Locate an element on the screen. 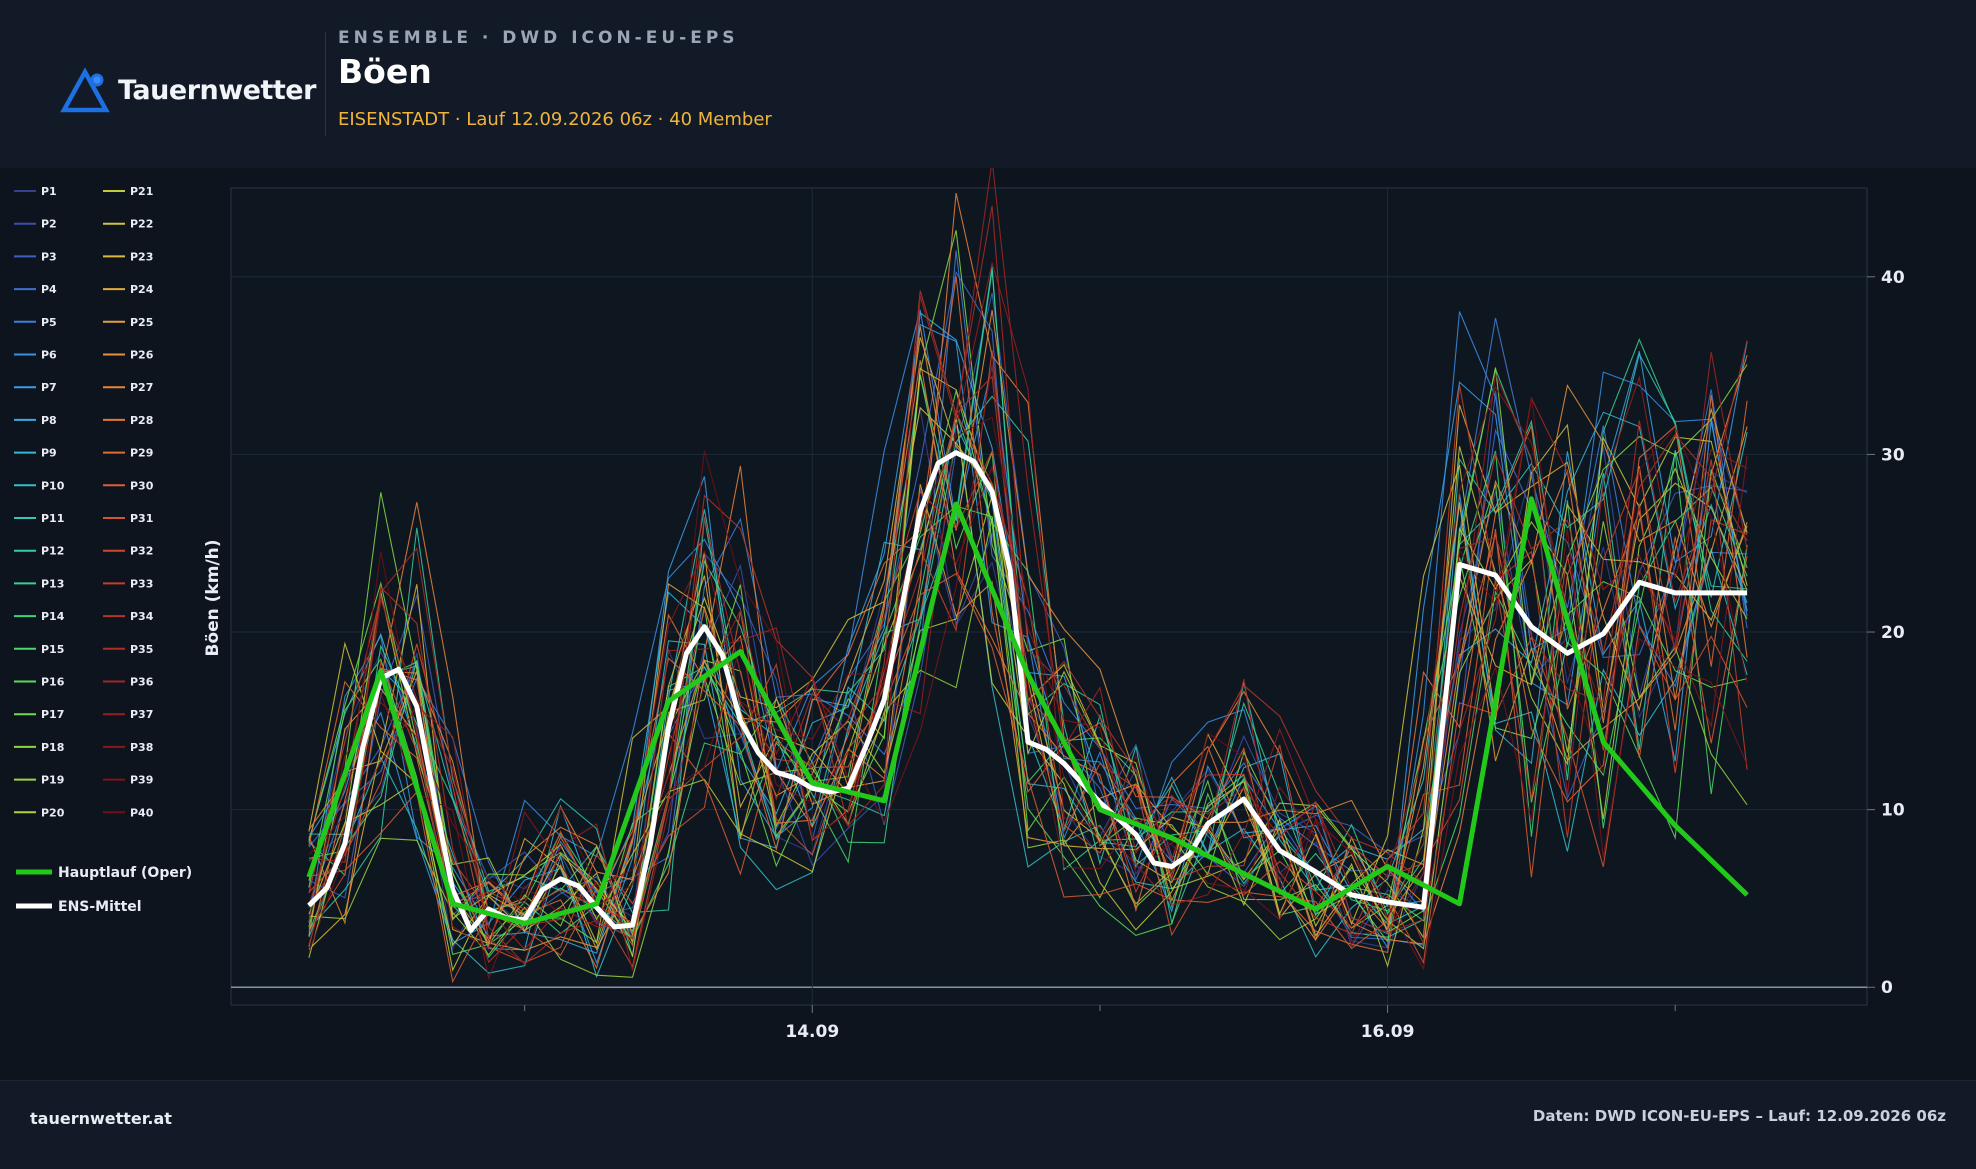  legend-label-p15: P15 is located at coordinates (52, 649).